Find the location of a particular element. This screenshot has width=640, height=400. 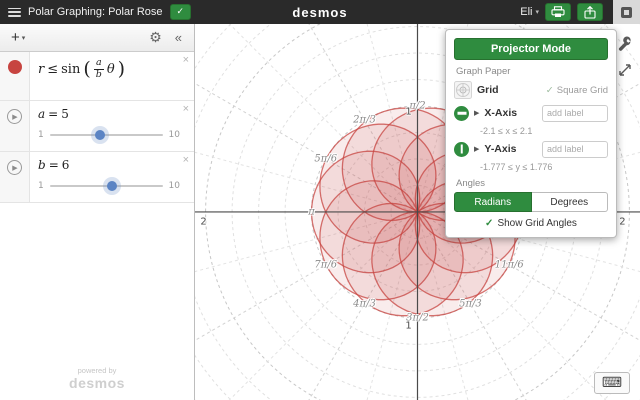

grid-label: Grid is located at coordinates (488, 90).